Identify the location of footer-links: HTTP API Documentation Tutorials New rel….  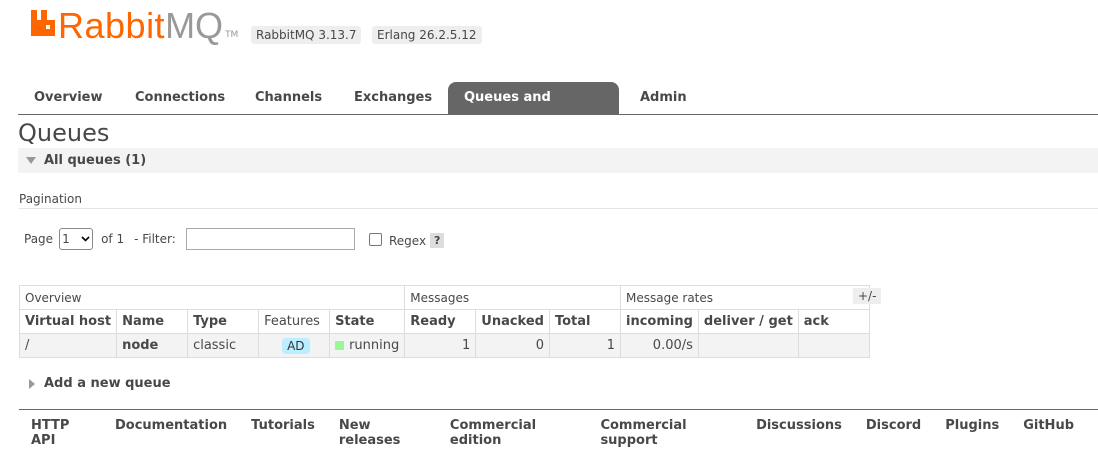
(564, 433).